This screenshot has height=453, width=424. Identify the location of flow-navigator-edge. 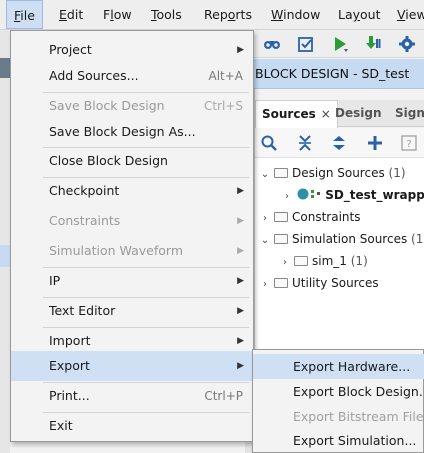
(5, 241).